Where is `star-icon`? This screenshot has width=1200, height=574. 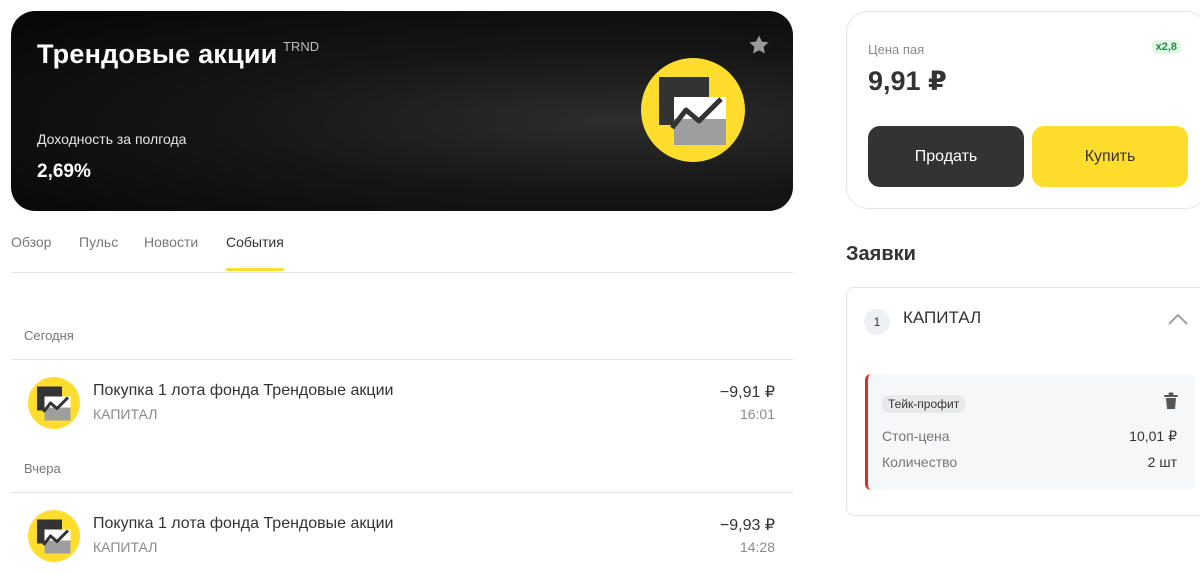 star-icon is located at coordinates (759, 45).